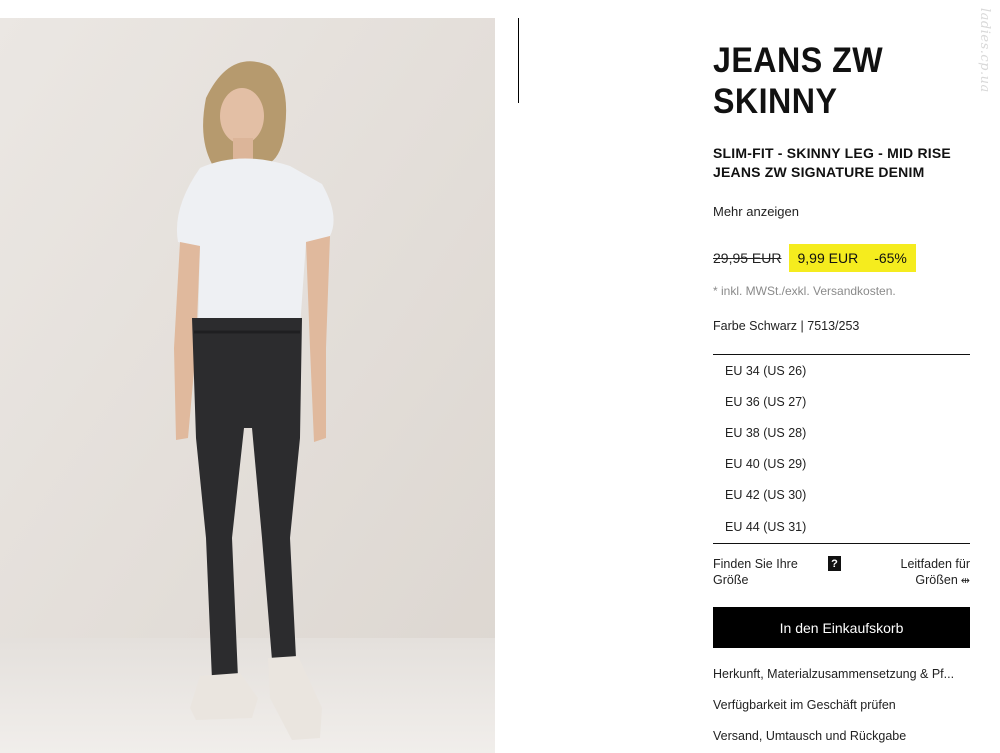 This screenshot has width=1000, height=753. I want to click on help-icon: ?, so click(834, 563).